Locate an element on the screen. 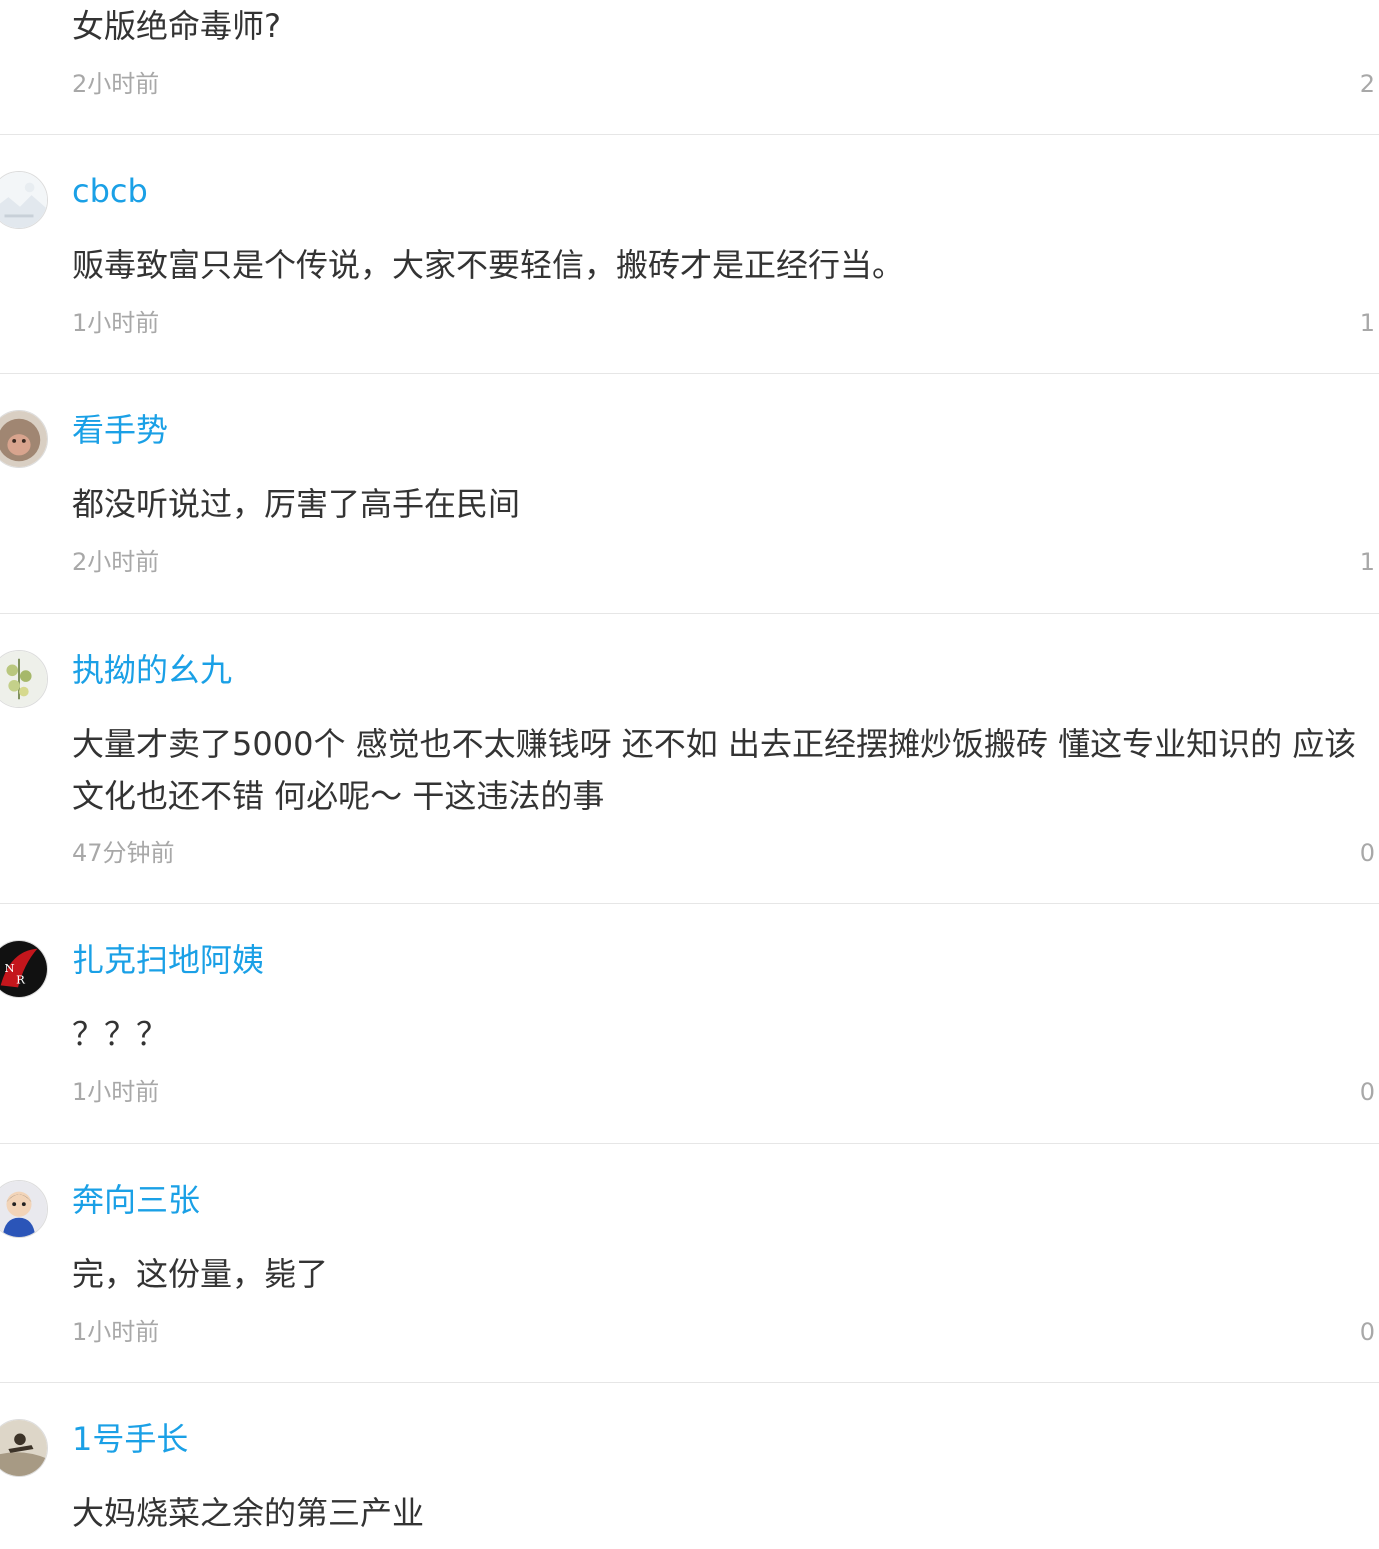  comment-meta: 1小时前 1 is located at coordinates (725, 323).